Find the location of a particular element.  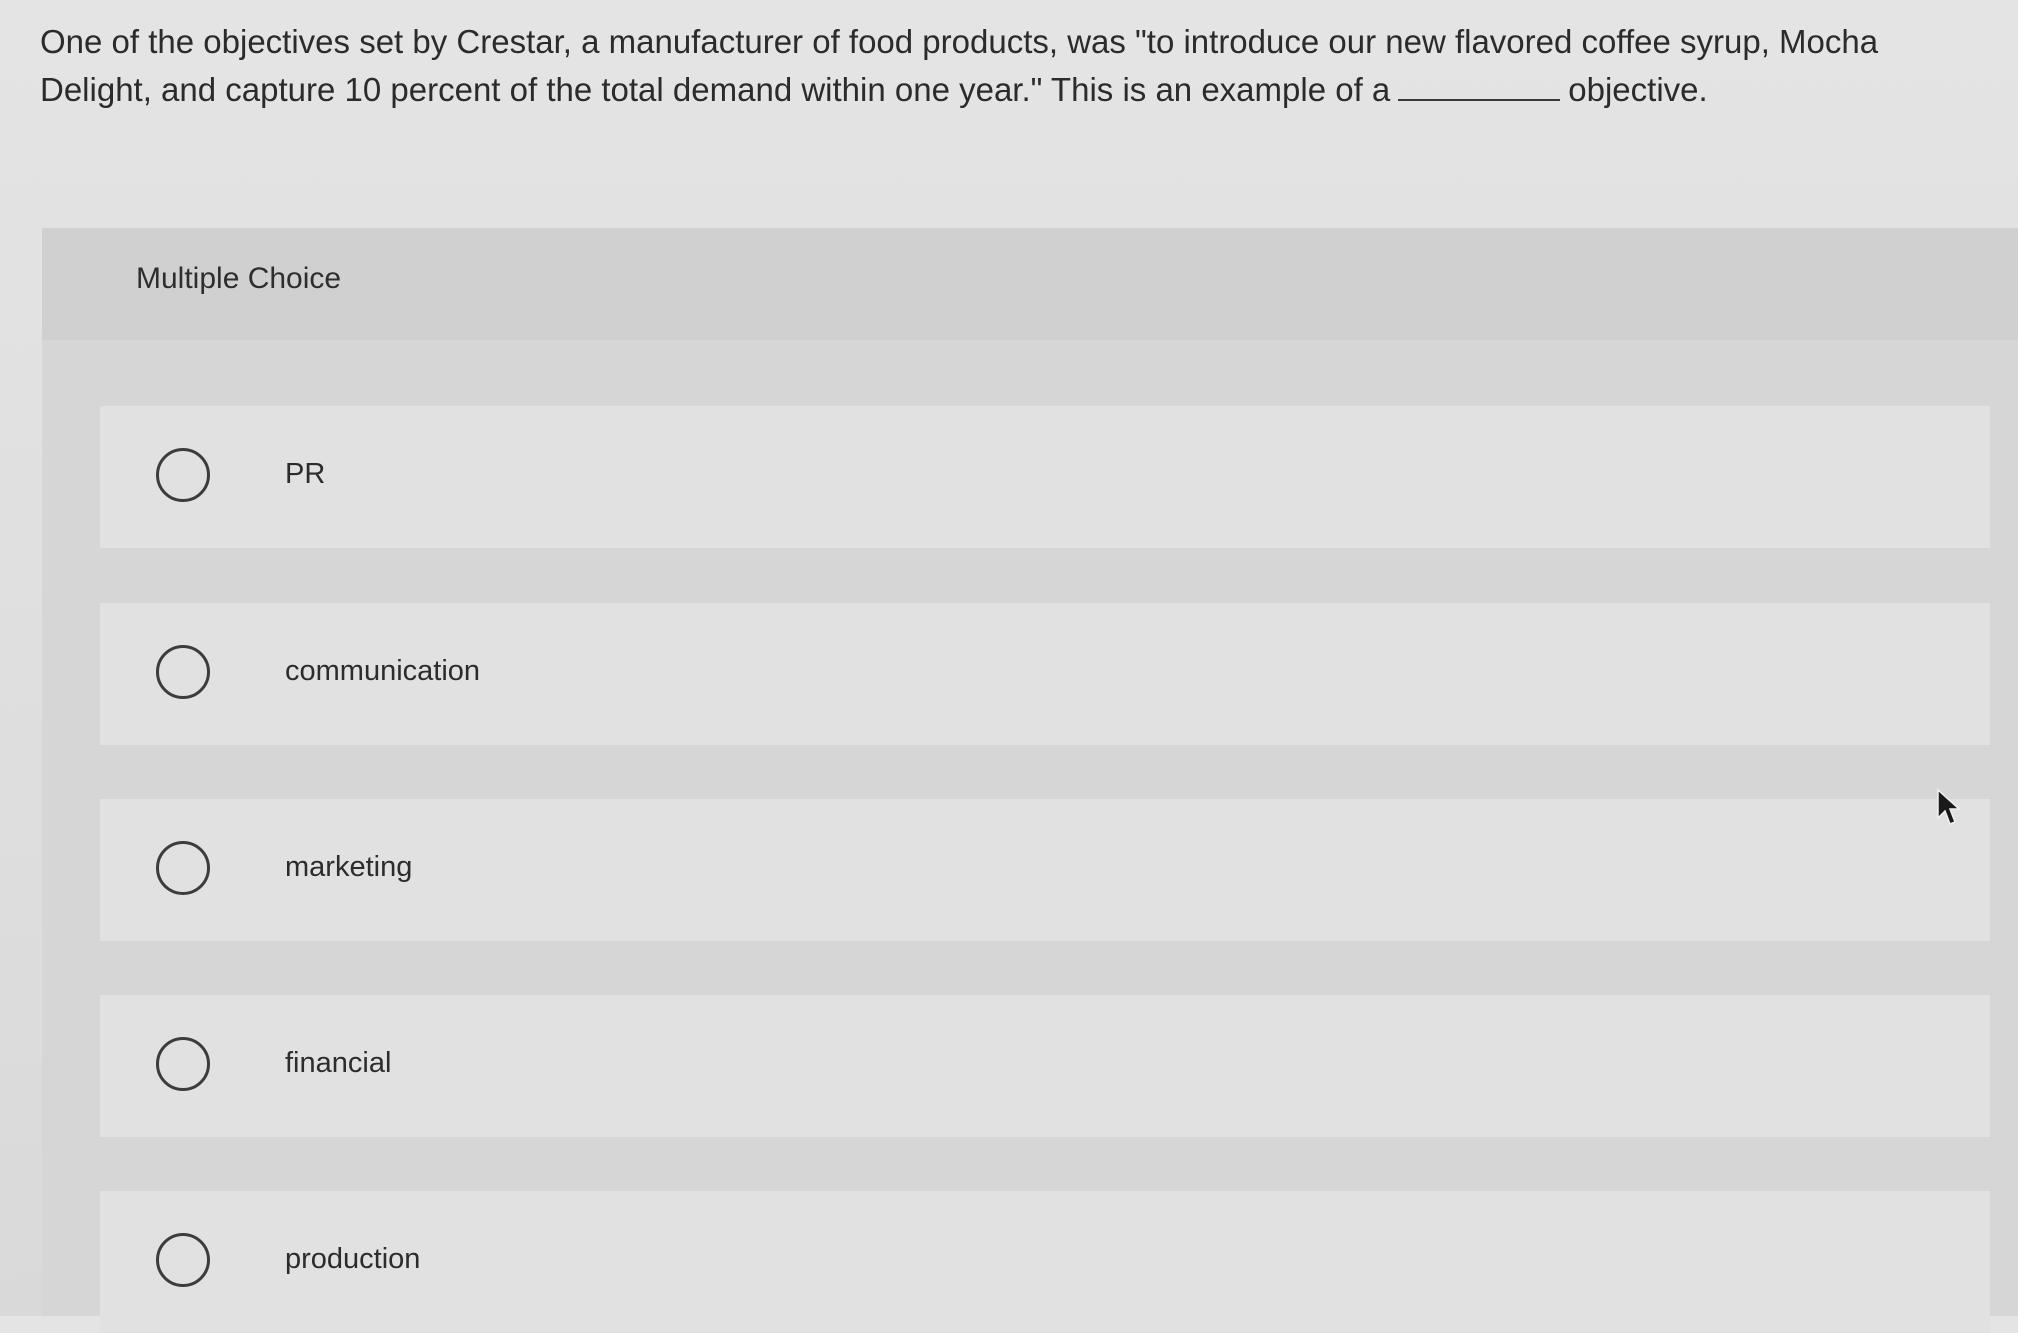

mouse-pointer-icon is located at coordinates (1949, 806).